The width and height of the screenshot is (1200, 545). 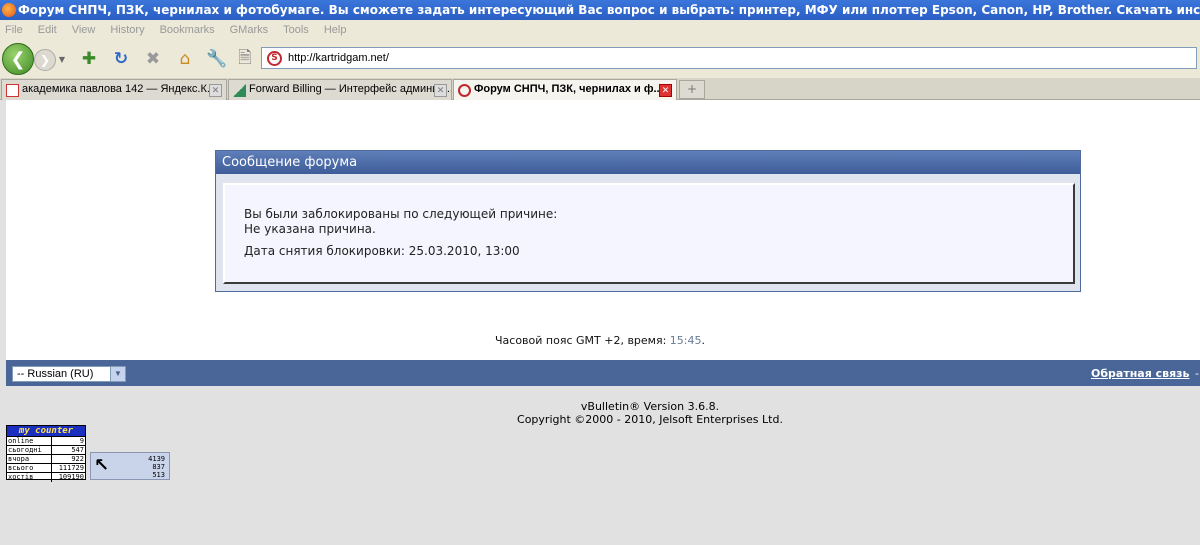 What do you see at coordinates (84, 30) in the screenshot?
I see `menu-view: View` at bounding box center [84, 30].